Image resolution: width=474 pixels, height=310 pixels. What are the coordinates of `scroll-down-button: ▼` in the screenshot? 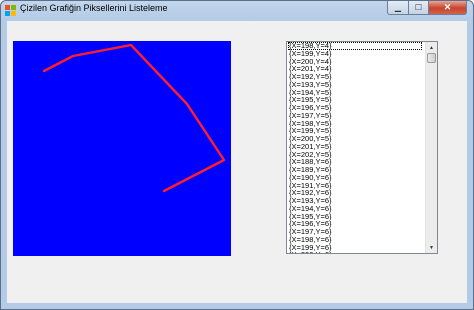 It's located at (431, 247).